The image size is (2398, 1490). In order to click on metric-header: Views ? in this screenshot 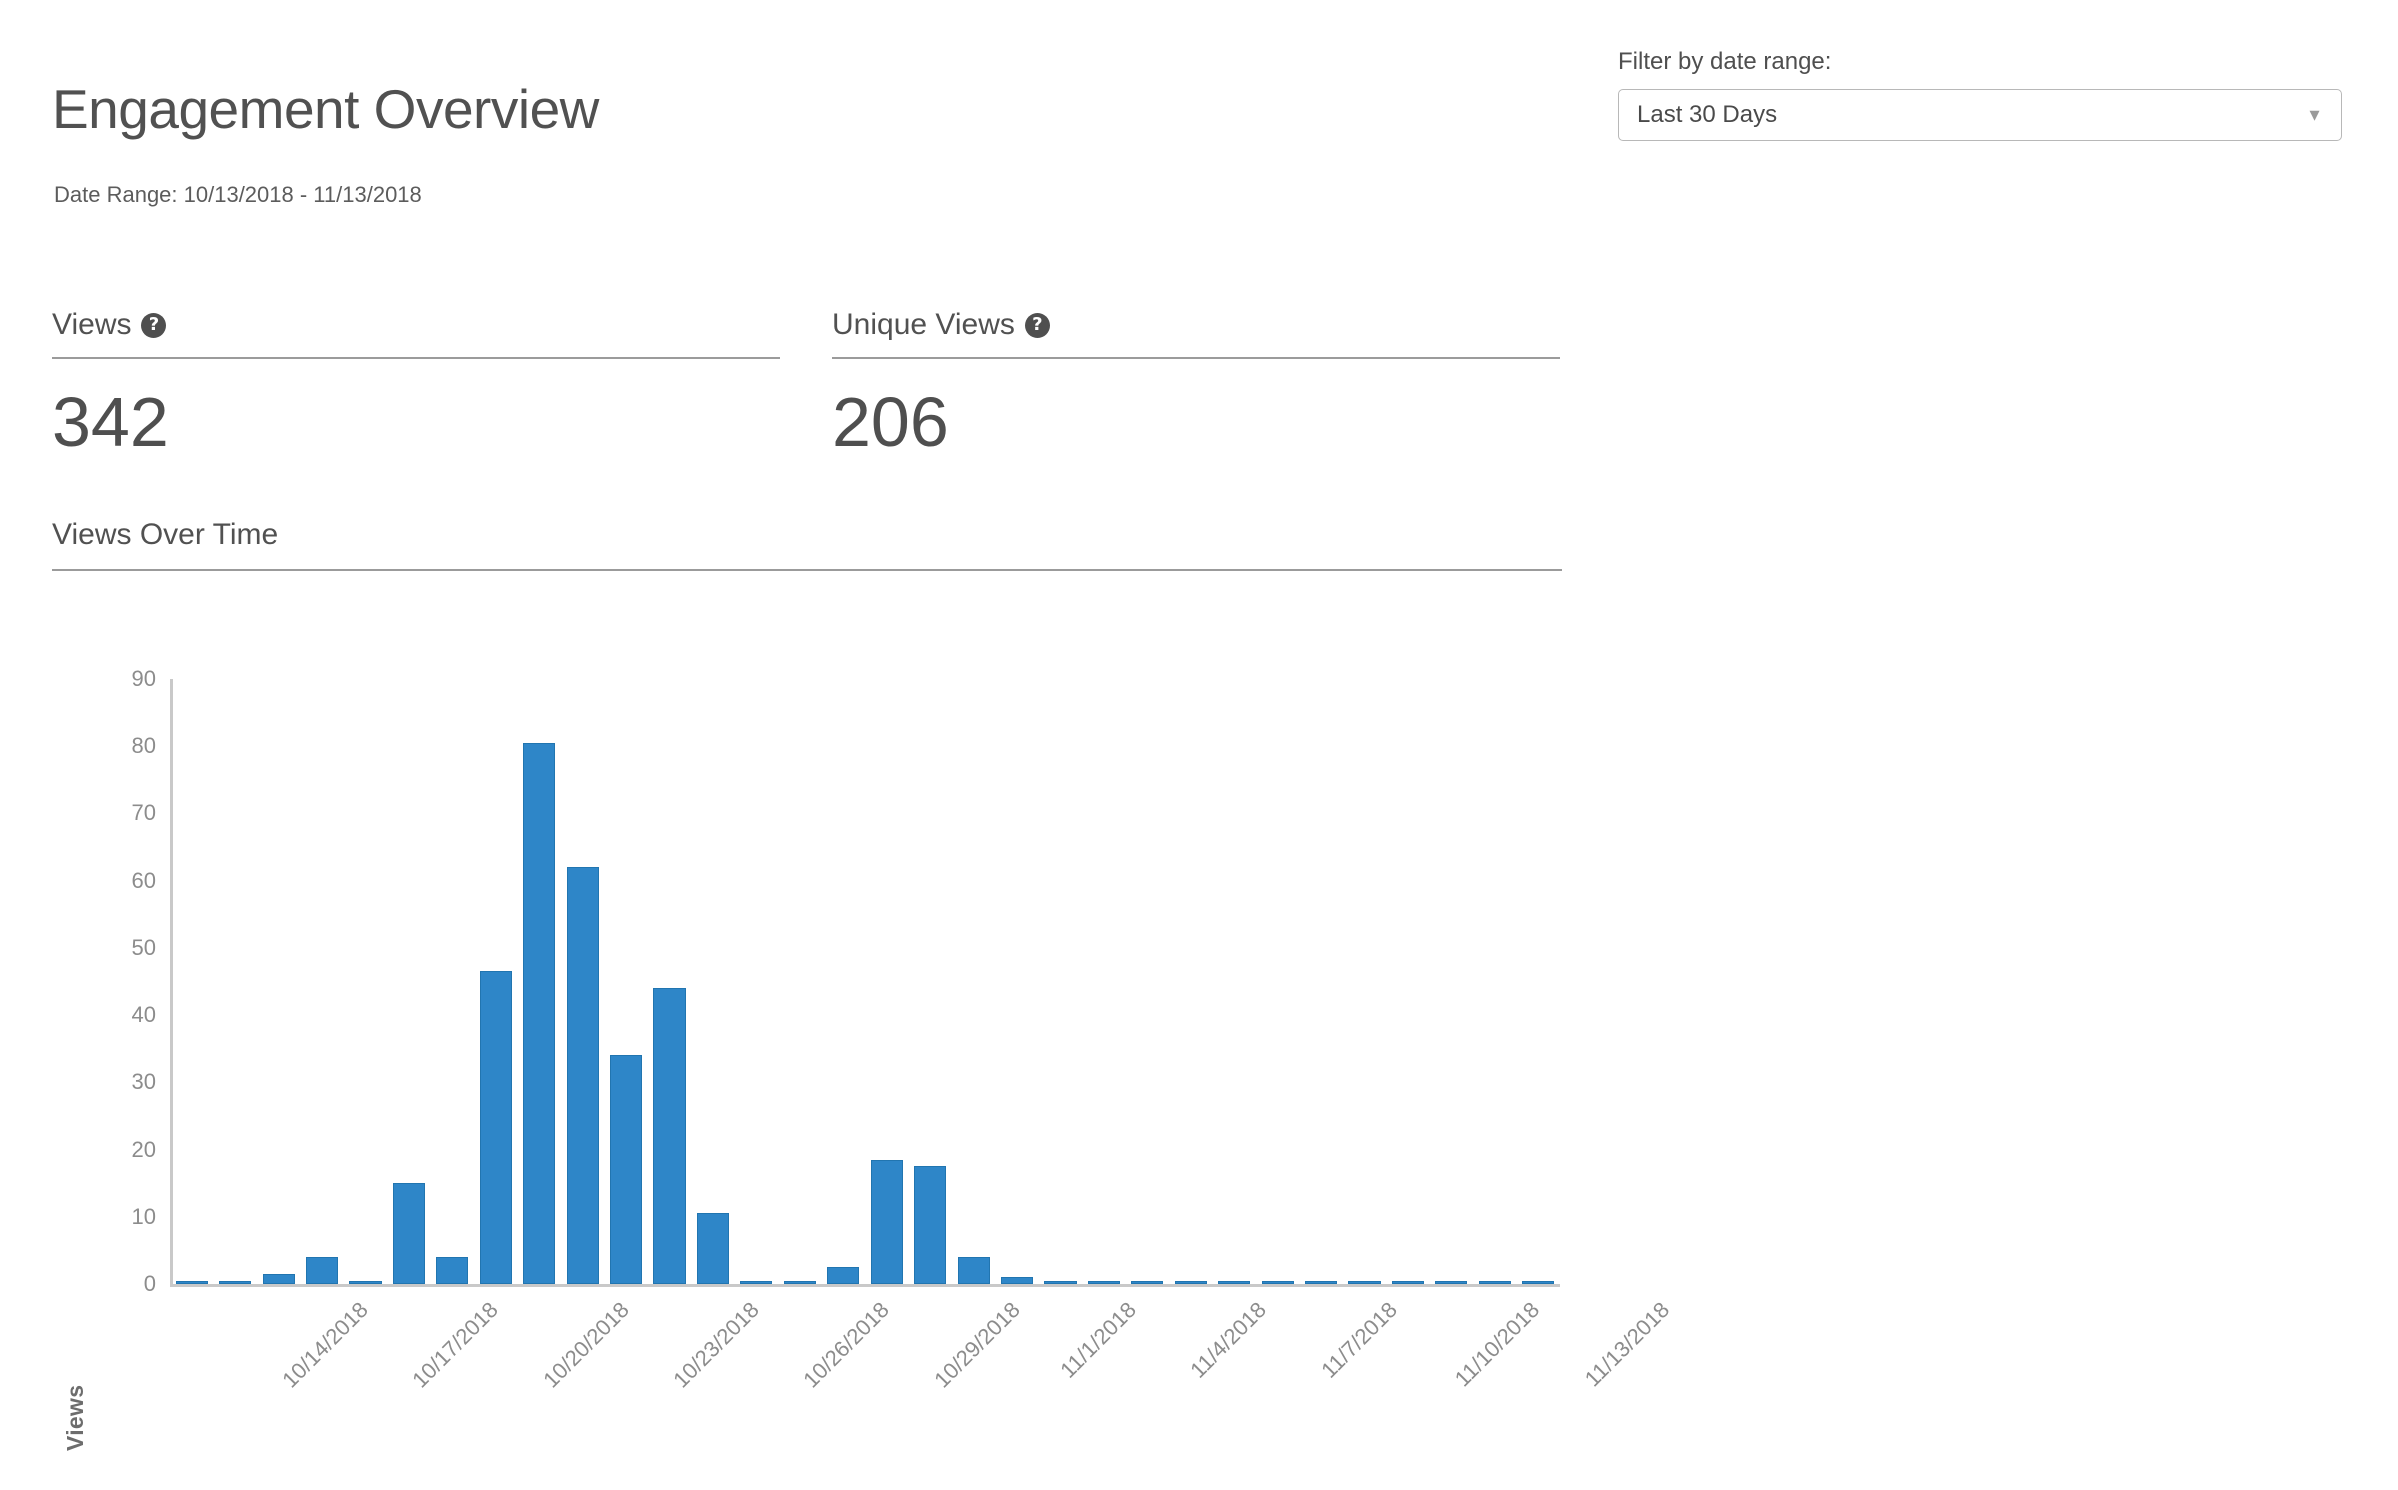, I will do `click(416, 333)`.